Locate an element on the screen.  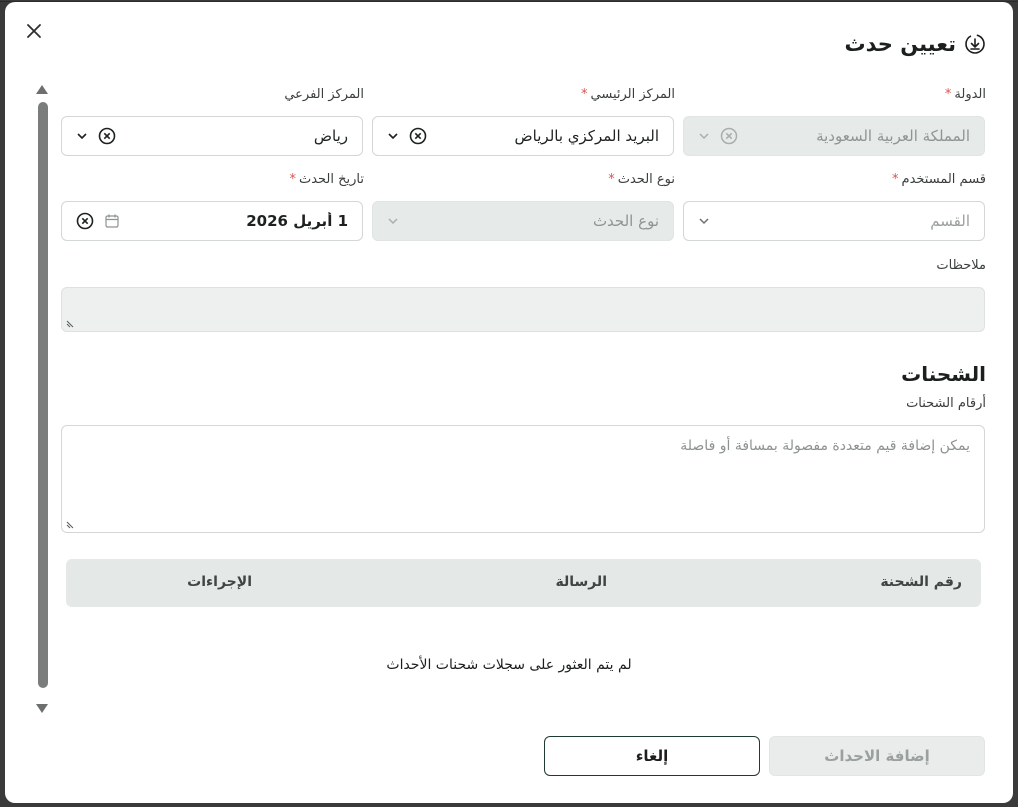
event-date-label: تاريخ الحدث* is located at coordinates (326, 179).